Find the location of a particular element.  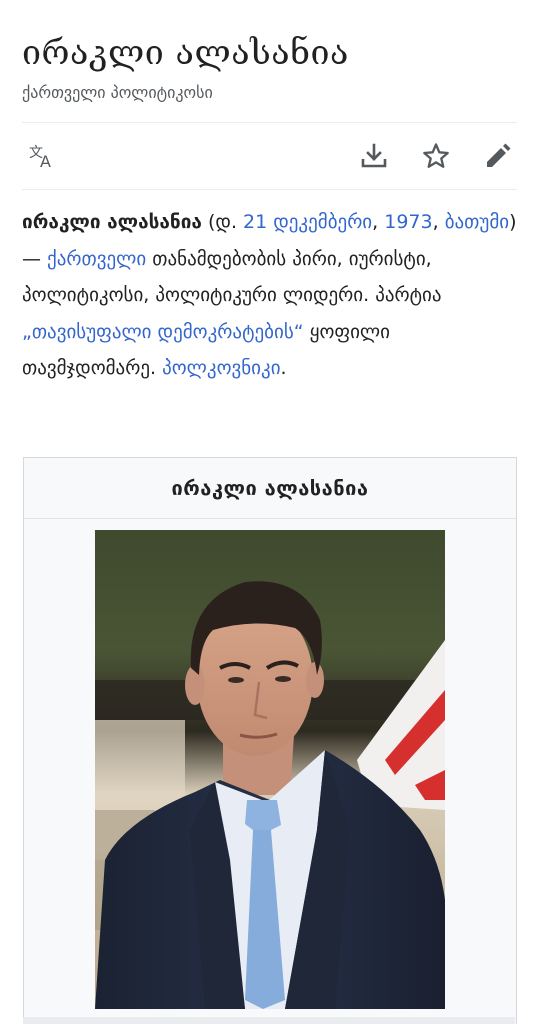

page-title: ირაკლი ალასანია is located at coordinates (185, 53).